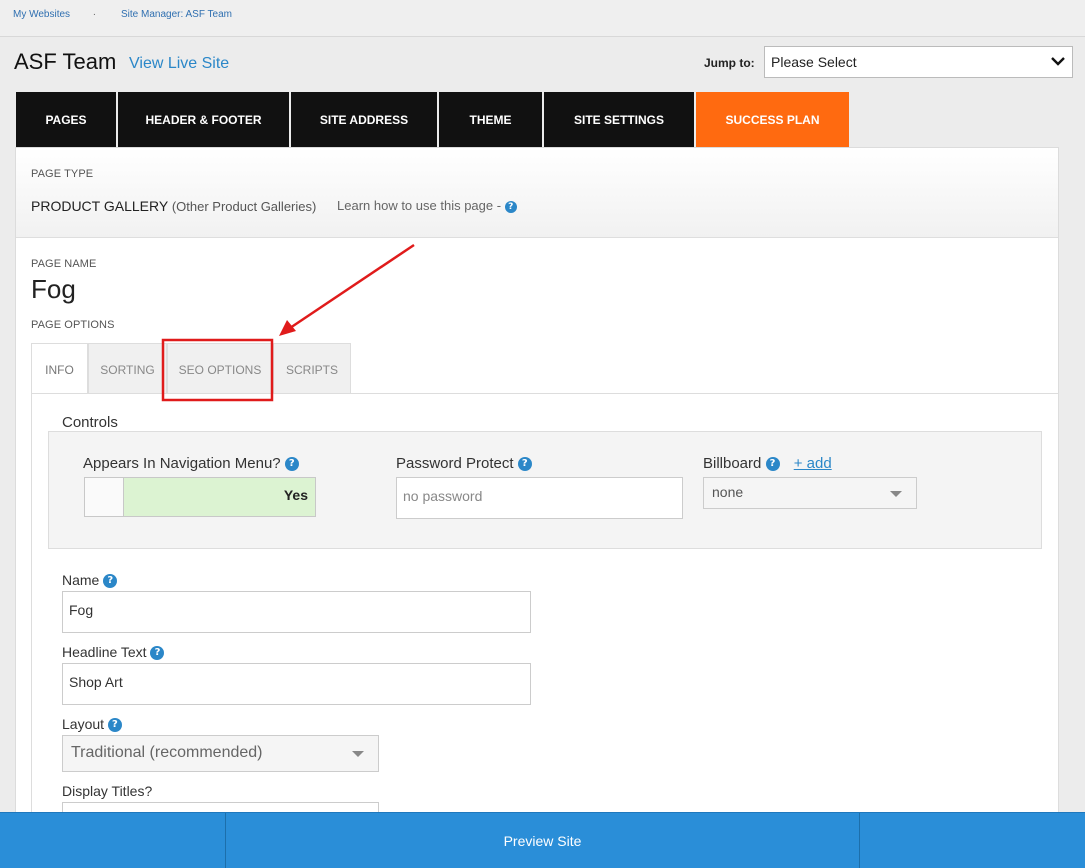 This screenshot has height=868, width=1085. What do you see at coordinates (296, 684) in the screenshot?
I see `headline-input: Shop Art` at bounding box center [296, 684].